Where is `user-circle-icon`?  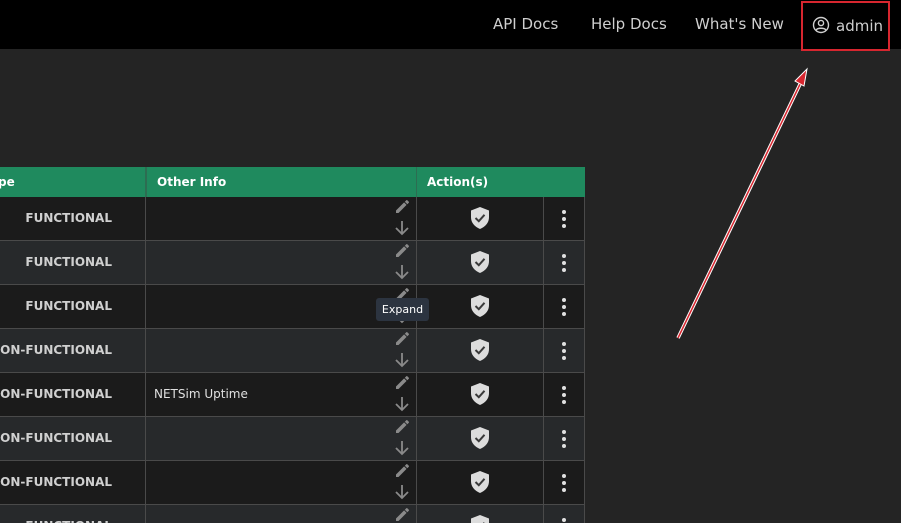
user-circle-icon is located at coordinates (821, 25).